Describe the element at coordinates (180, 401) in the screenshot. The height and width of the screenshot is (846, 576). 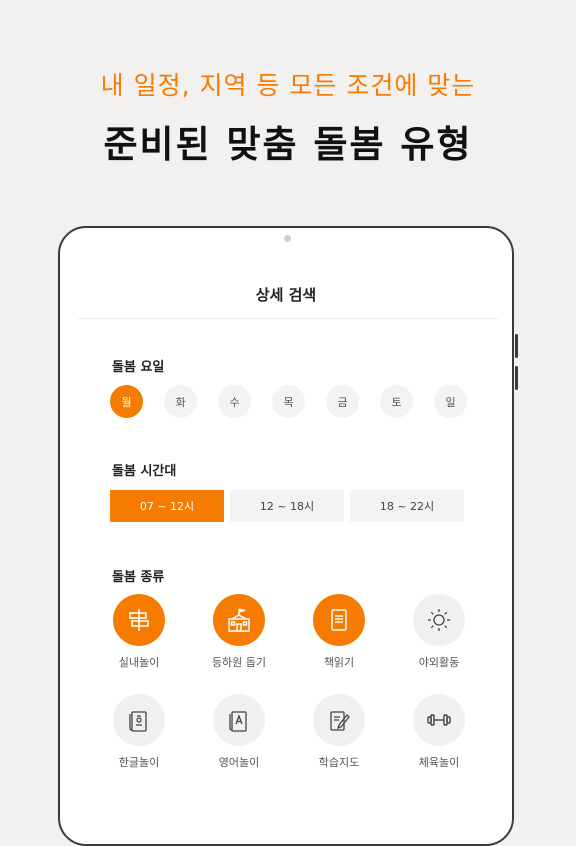
I see `day-tue: 화` at that location.